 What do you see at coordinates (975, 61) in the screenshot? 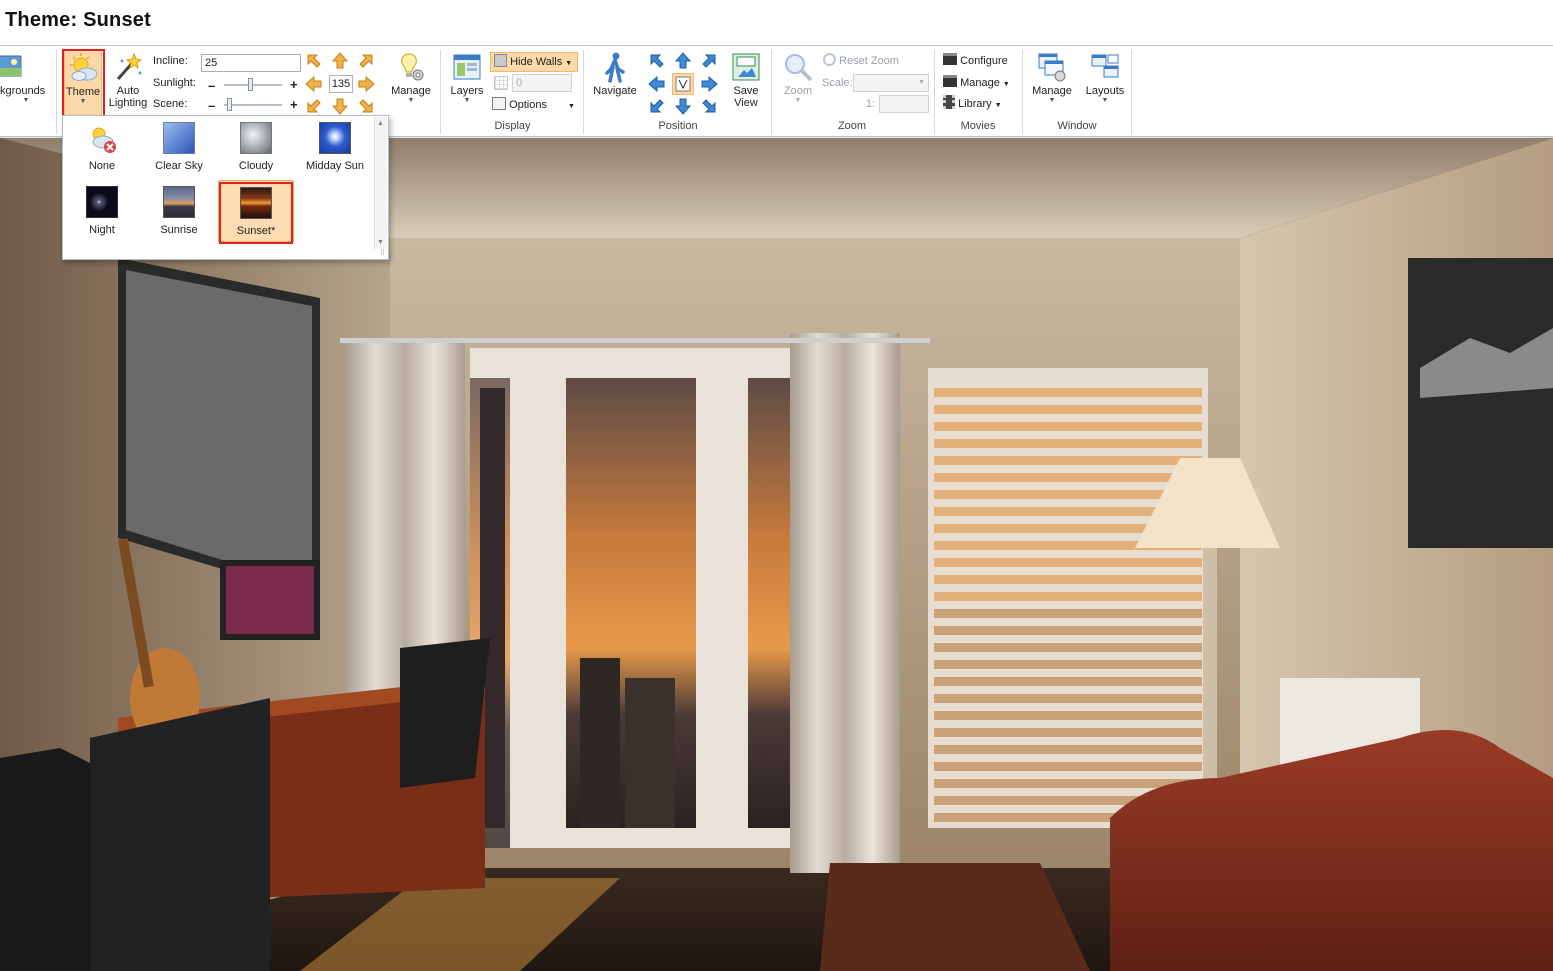
I see `configure-button: Configure` at bounding box center [975, 61].